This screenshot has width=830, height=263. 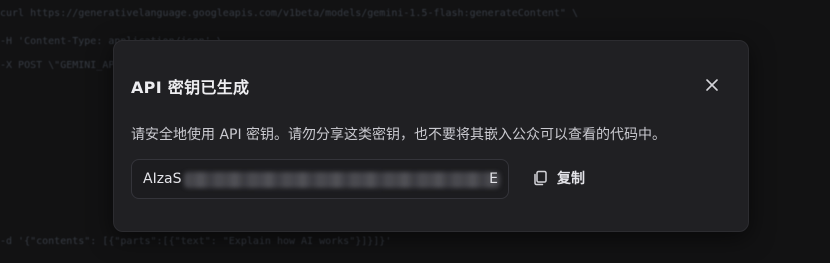 I want to click on close-button, so click(x=712, y=85).